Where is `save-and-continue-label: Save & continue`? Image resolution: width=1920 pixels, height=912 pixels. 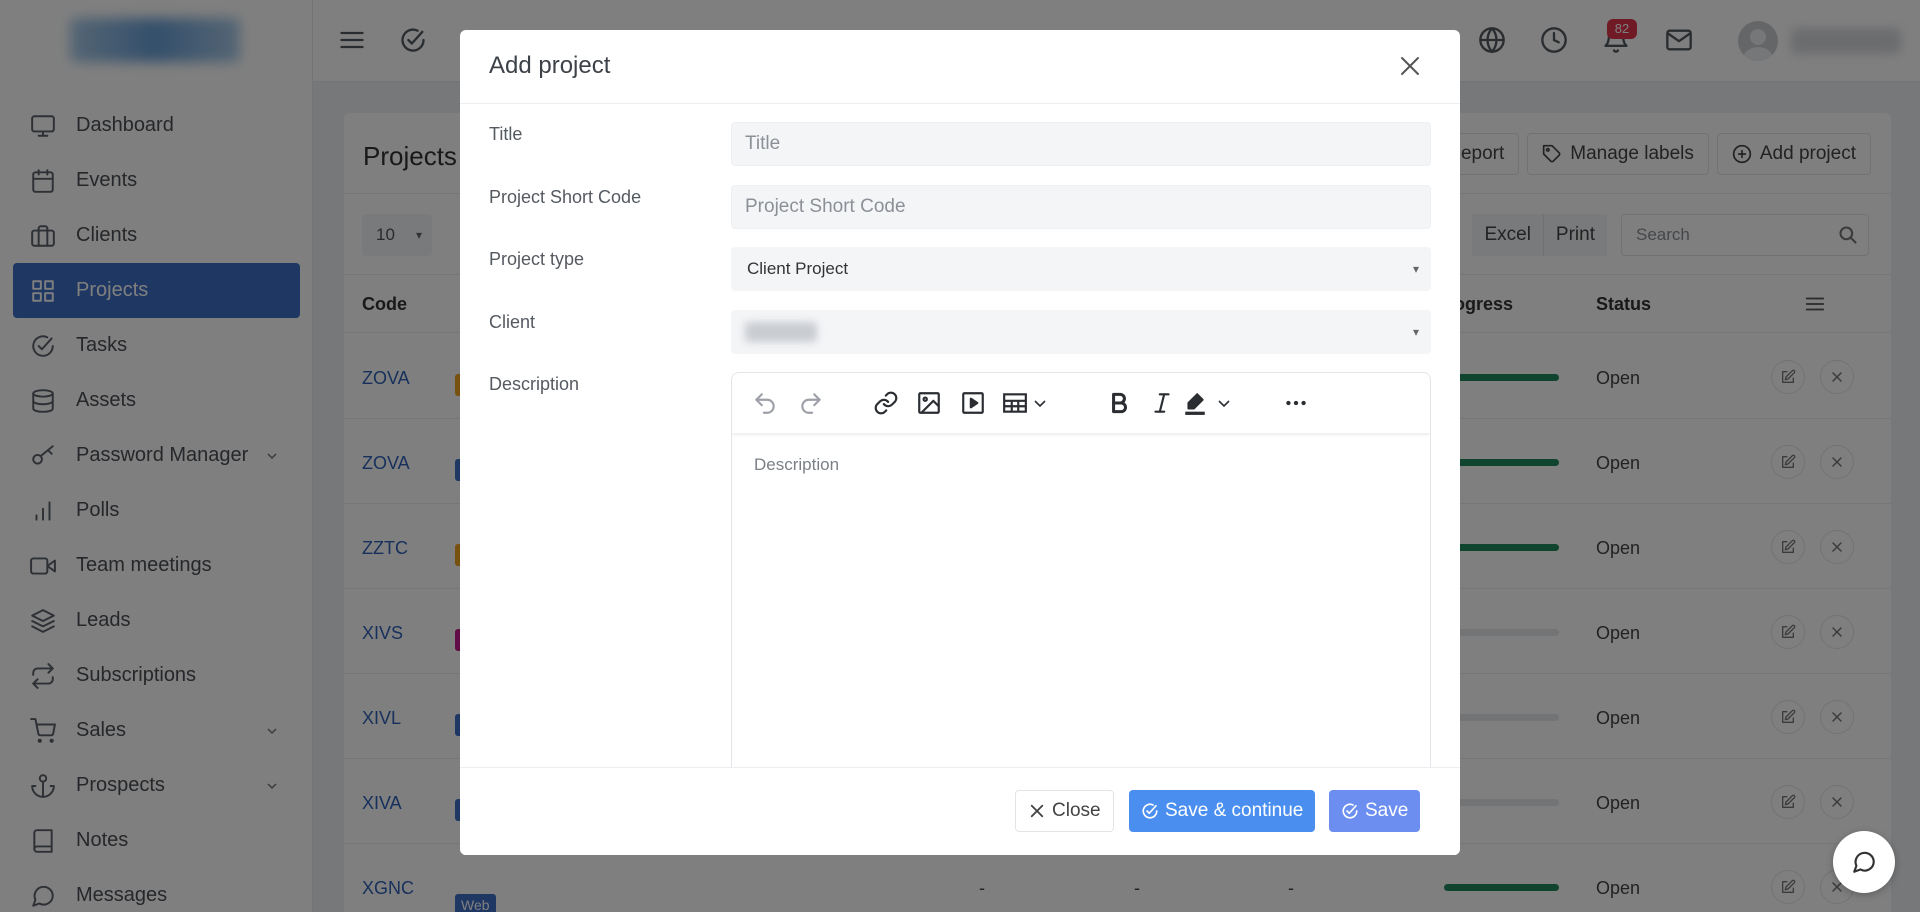 save-and-continue-label: Save & continue is located at coordinates (1234, 810).